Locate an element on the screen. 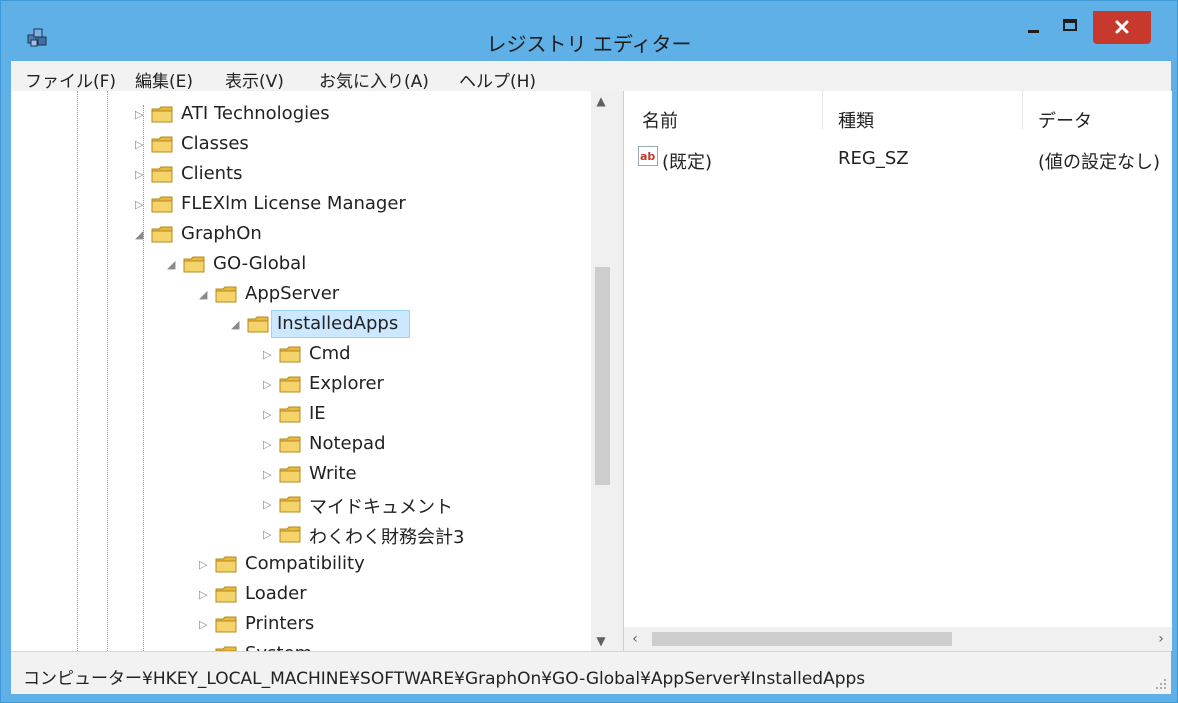 The width and height of the screenshot is (1178, 703). pane-splitter is located at coordinates (617, 371).